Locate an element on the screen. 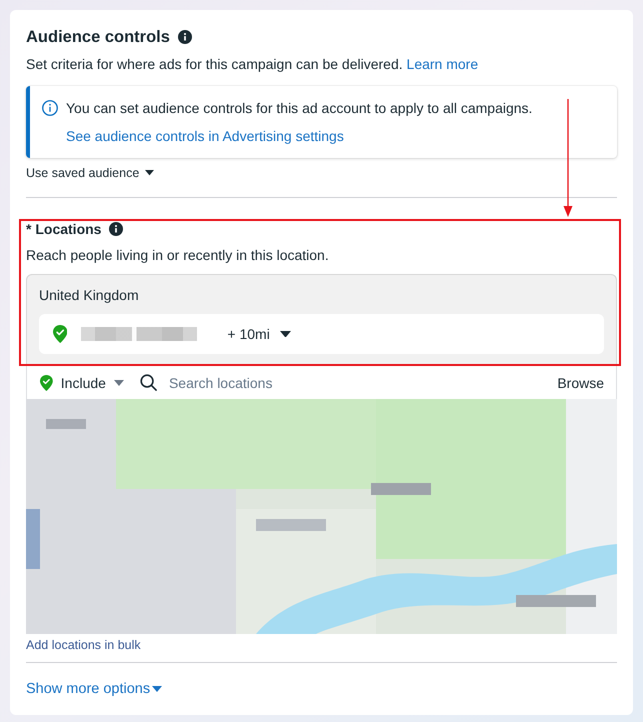 The height and width of the screenshot is (722, 643). section-title: Audience controls is located at coordinates (98, 37).